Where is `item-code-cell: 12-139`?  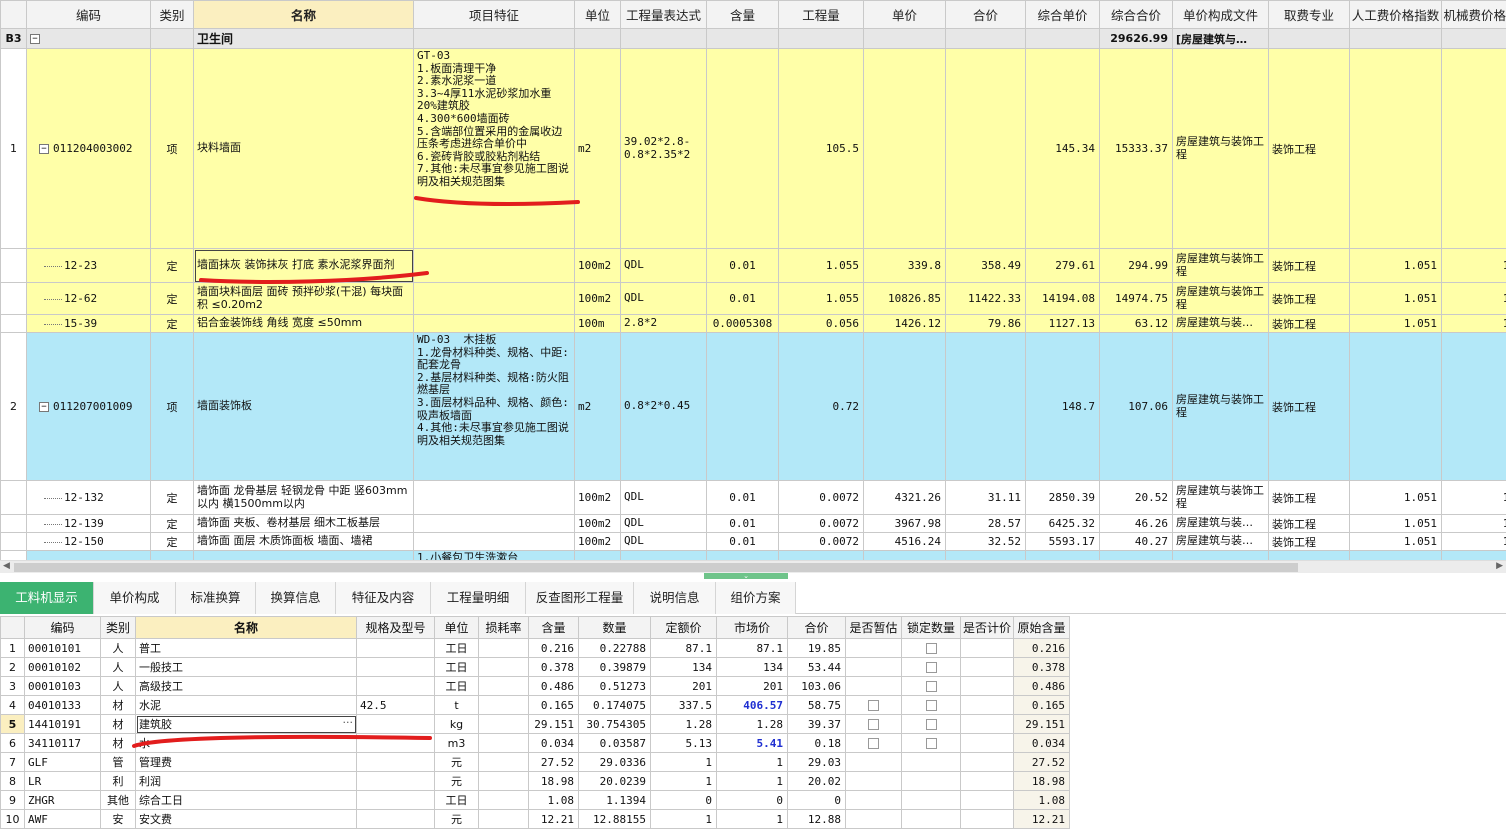 item-code-cell: 12-139 is located at coordinates (88, 523).